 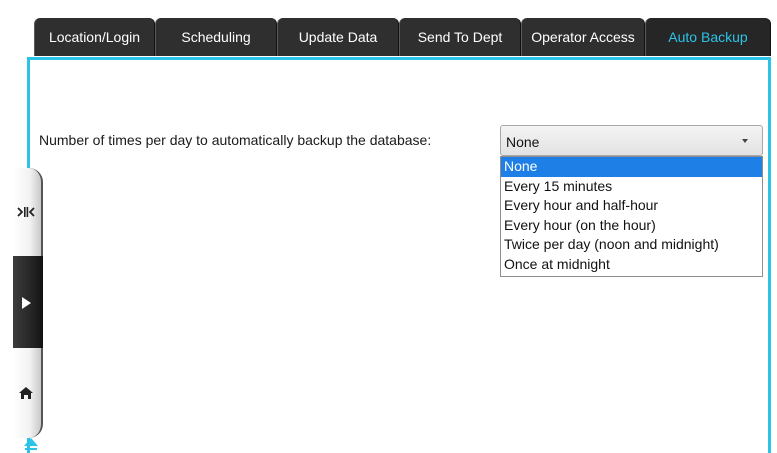 What do you see at coordinates (745, 141) in the screenshot?
I see `chevron-down-icon` at bounding box center [745, 141].